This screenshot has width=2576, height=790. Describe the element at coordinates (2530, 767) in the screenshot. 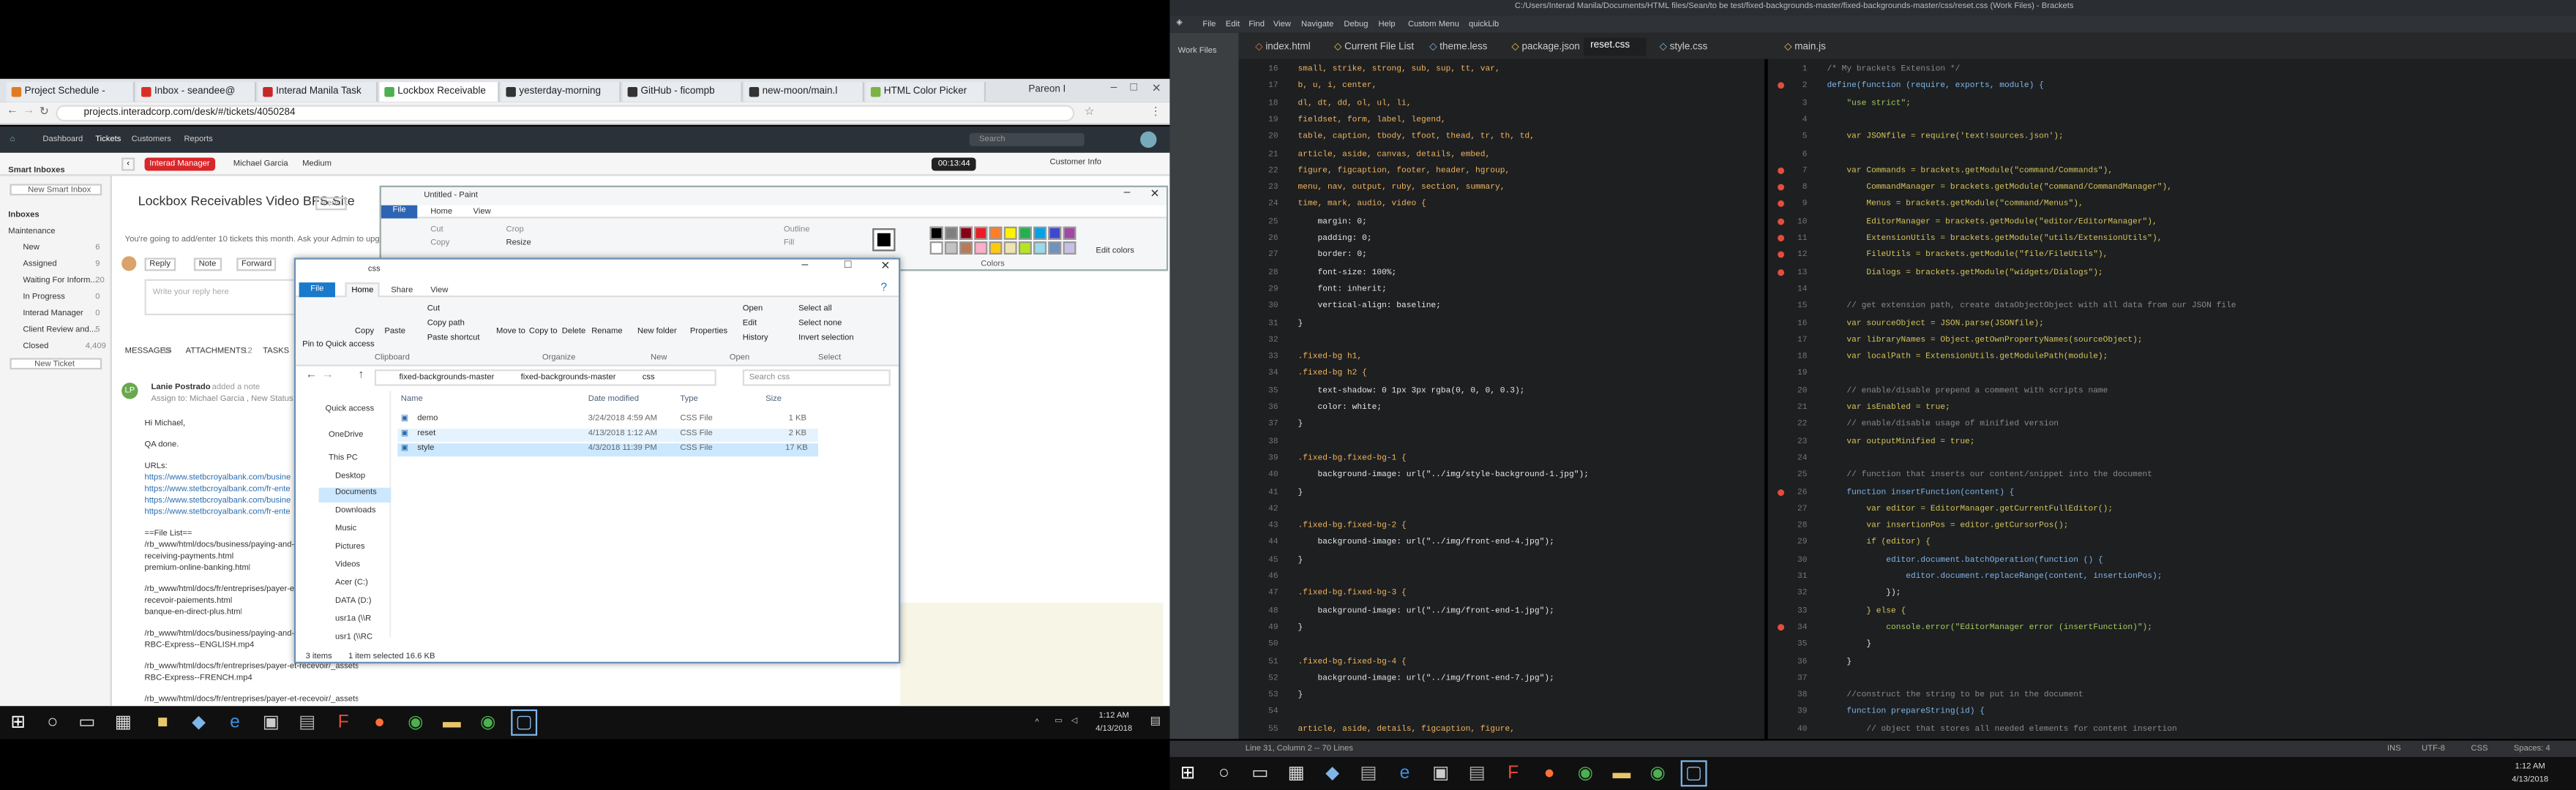

I see `clock-time: 1:12 AM` at that location.